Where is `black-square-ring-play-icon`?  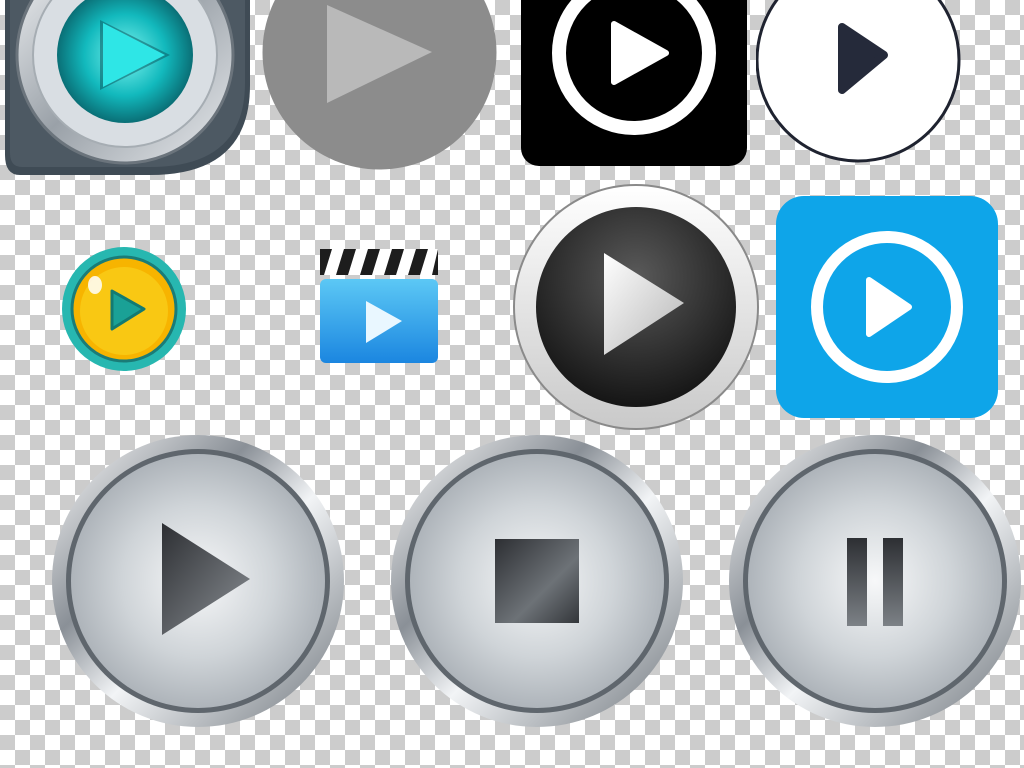
black-square-ring-play-icon is located at coordinates (634, 83).